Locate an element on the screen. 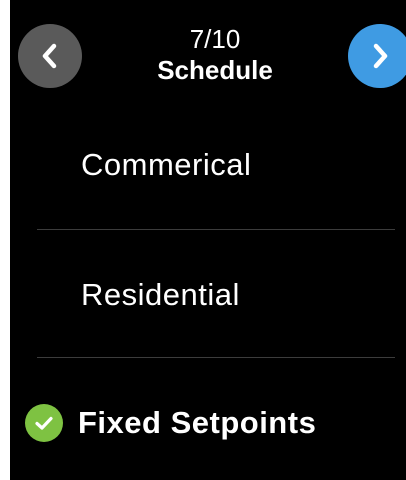  option-label: Fixed Setpoints is located at coordinates (197, 422).